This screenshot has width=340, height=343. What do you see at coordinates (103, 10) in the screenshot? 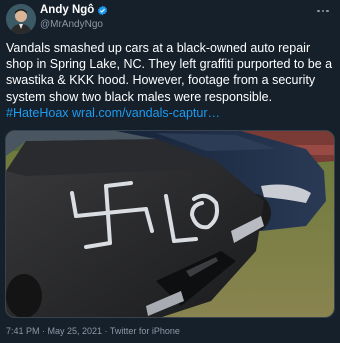
I see `verified-badge-icon` at bounding box center [103, 10].